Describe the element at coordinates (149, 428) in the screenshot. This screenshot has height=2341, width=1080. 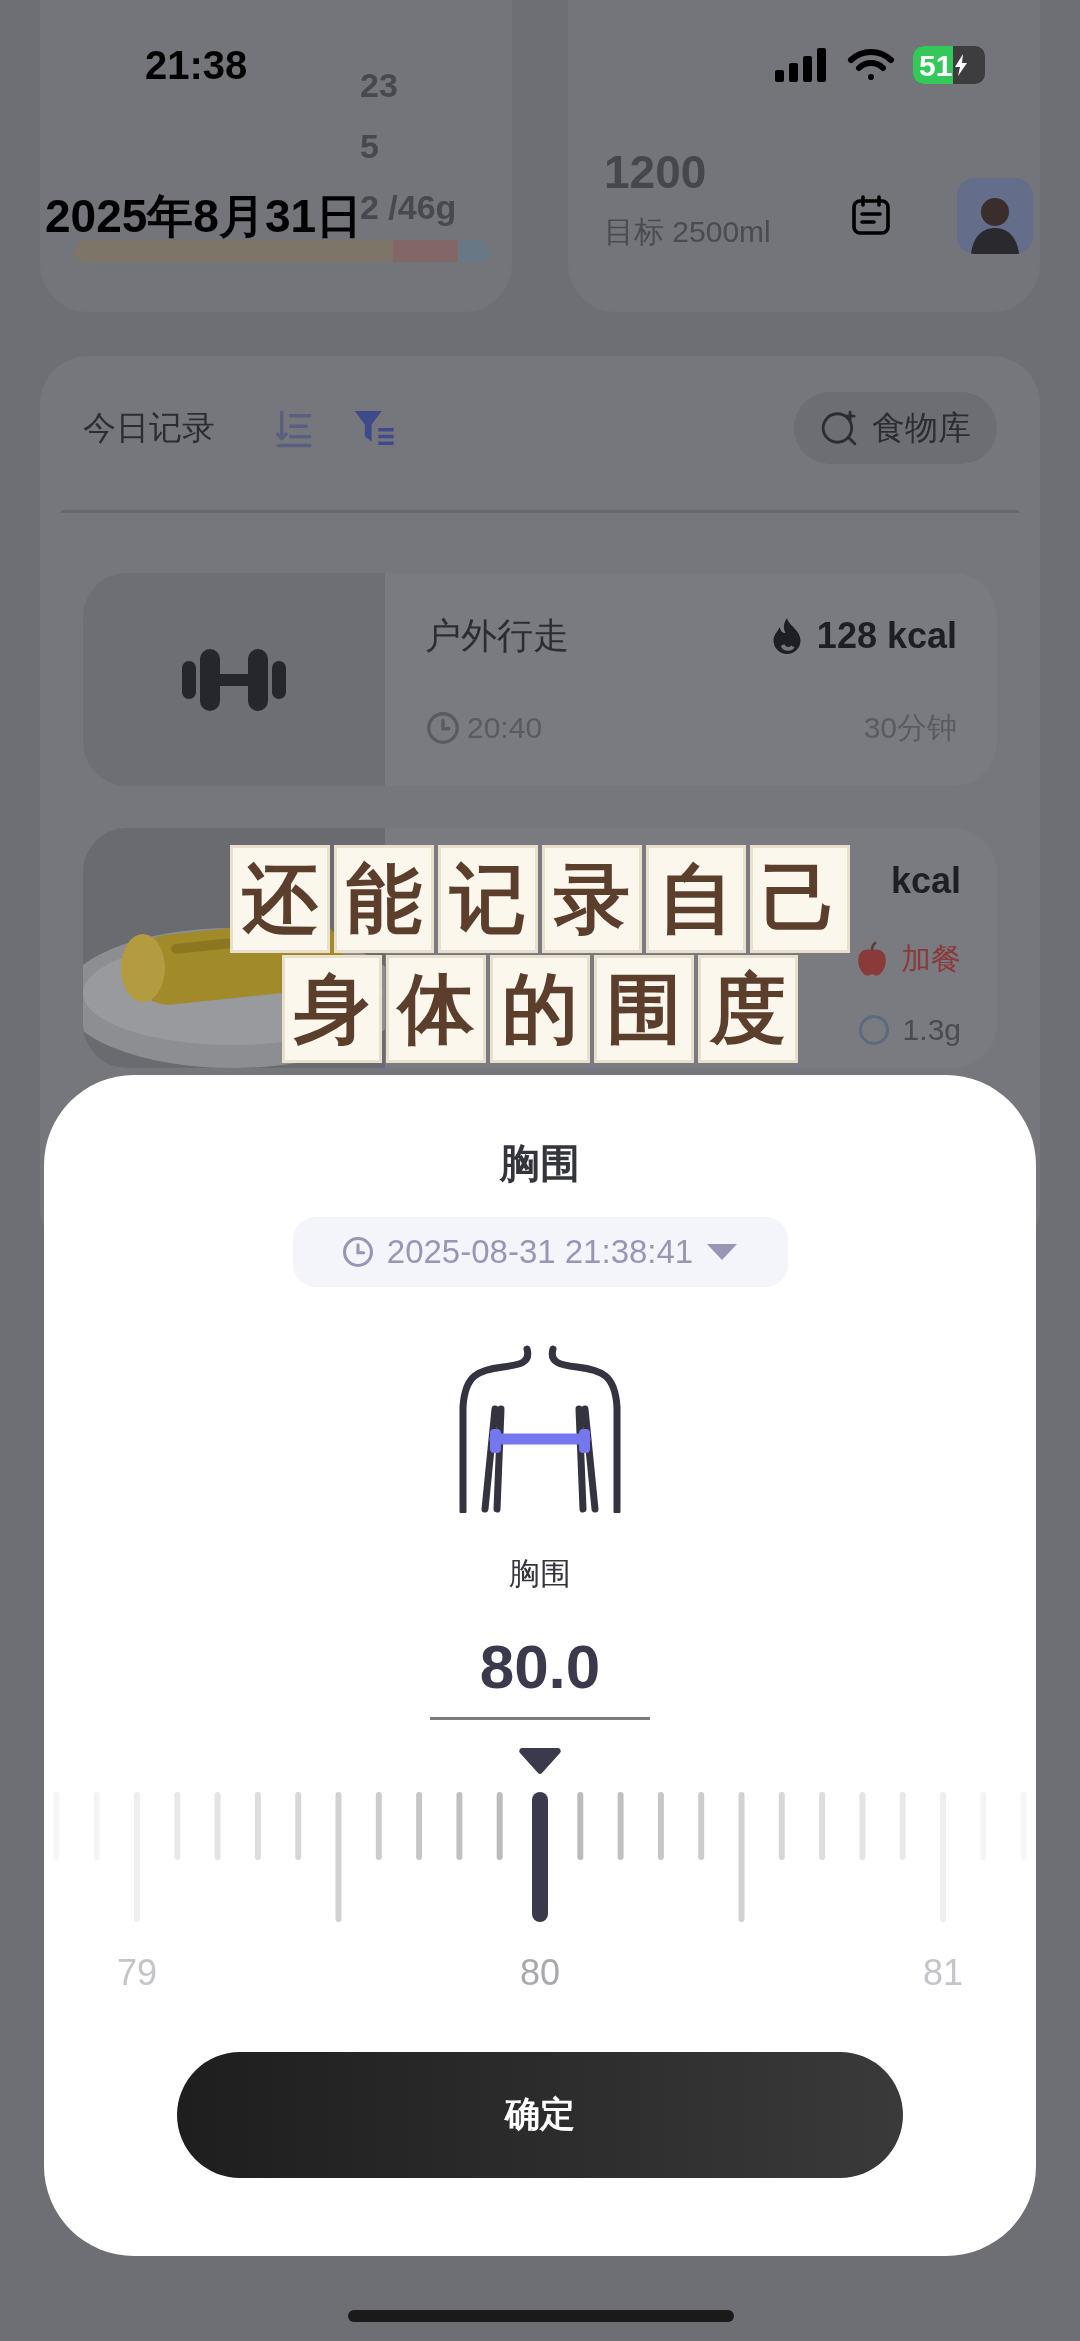
I see `records-title: 今日记录` at that location.